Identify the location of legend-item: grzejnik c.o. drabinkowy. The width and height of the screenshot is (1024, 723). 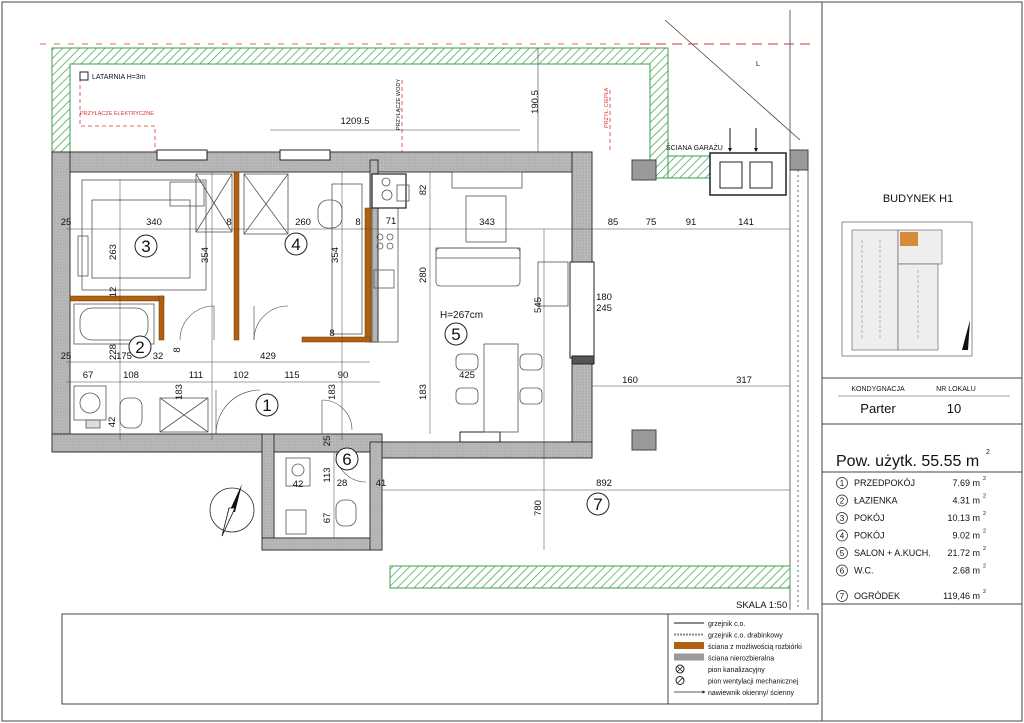
(728, 636).